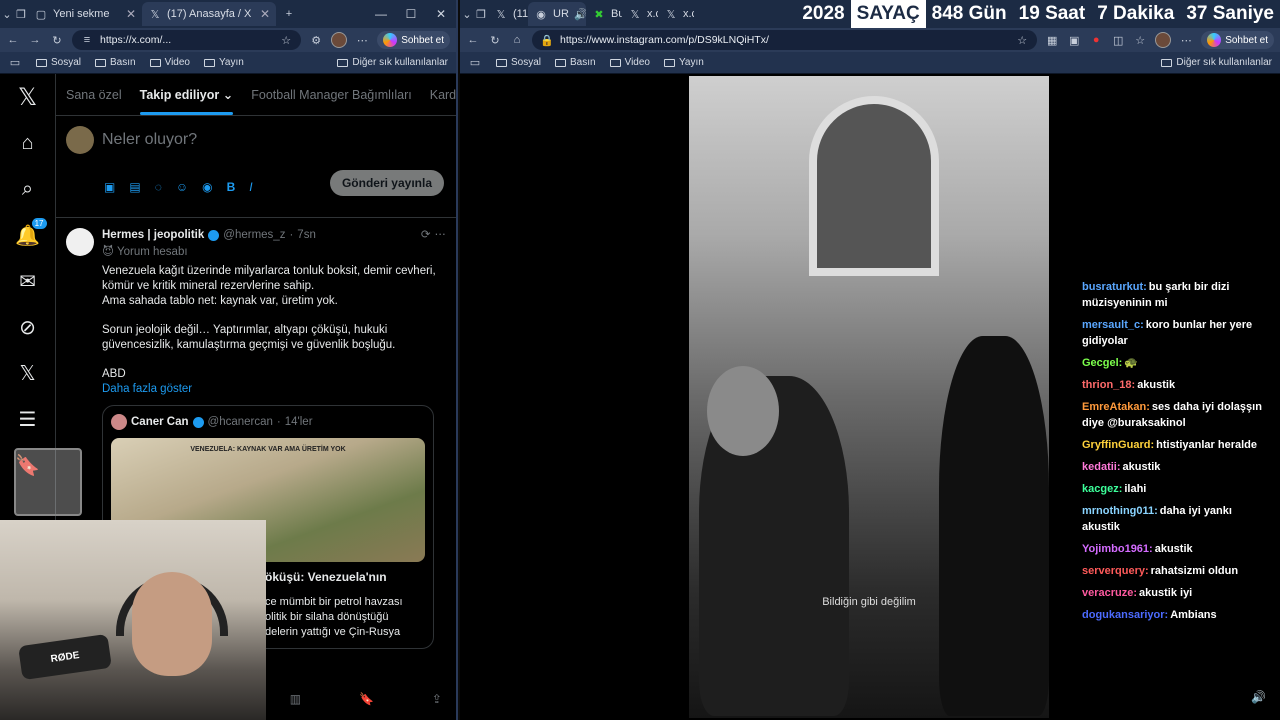 The height and width of the screenshot is (720, 1280). What do you see at coordinates (333, 632) in the screenshot?
I see `quote-line: delerin yattığı ve Çin-Rusya` at bounding box center [333, 632].